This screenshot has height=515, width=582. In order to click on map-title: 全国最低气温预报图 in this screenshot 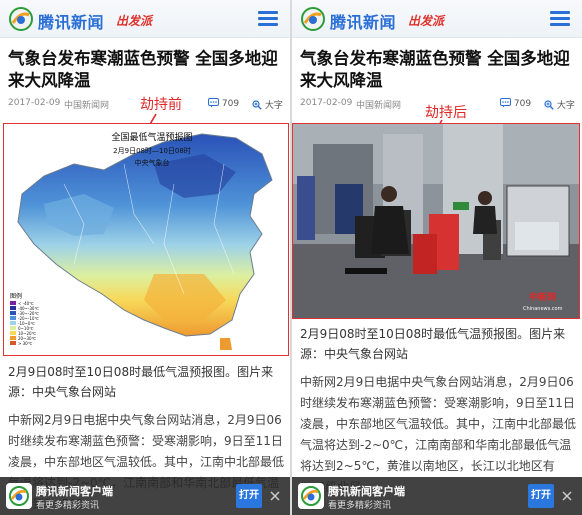, I will do `click(151, 137)`.